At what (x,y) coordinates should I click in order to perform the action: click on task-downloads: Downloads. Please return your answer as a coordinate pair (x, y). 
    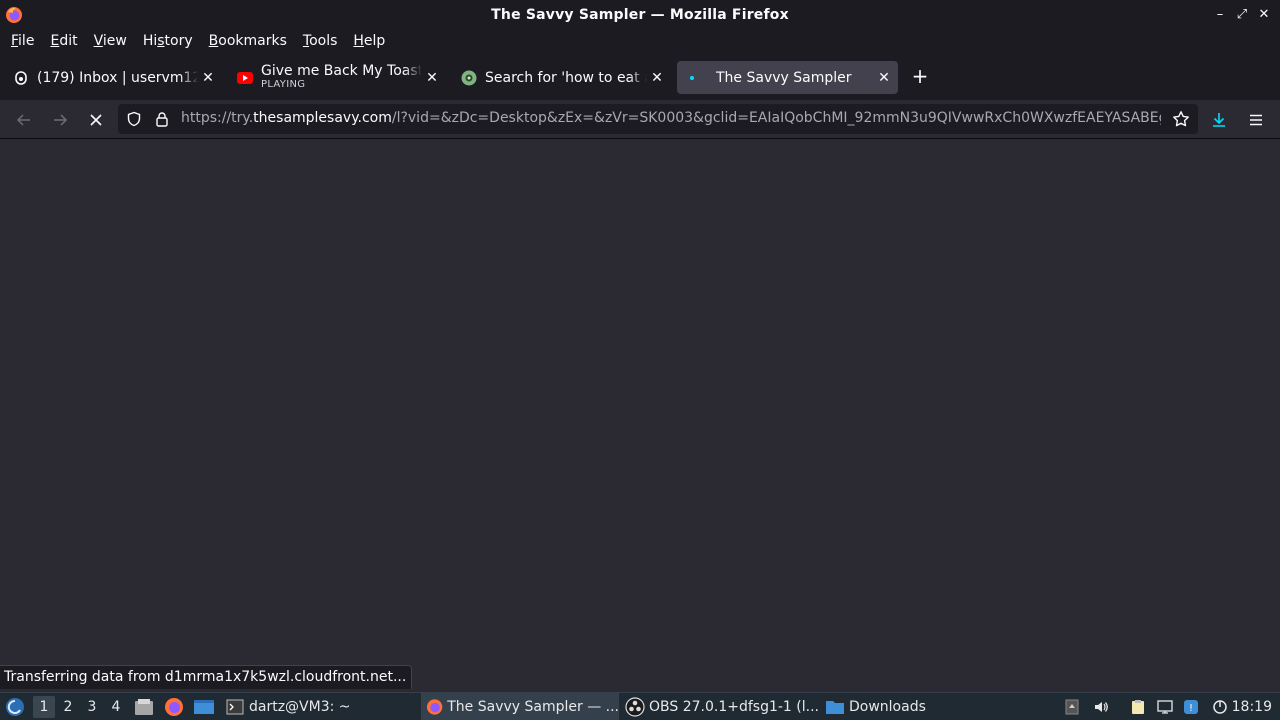
    Looking at the image, I should click on (875, 706).